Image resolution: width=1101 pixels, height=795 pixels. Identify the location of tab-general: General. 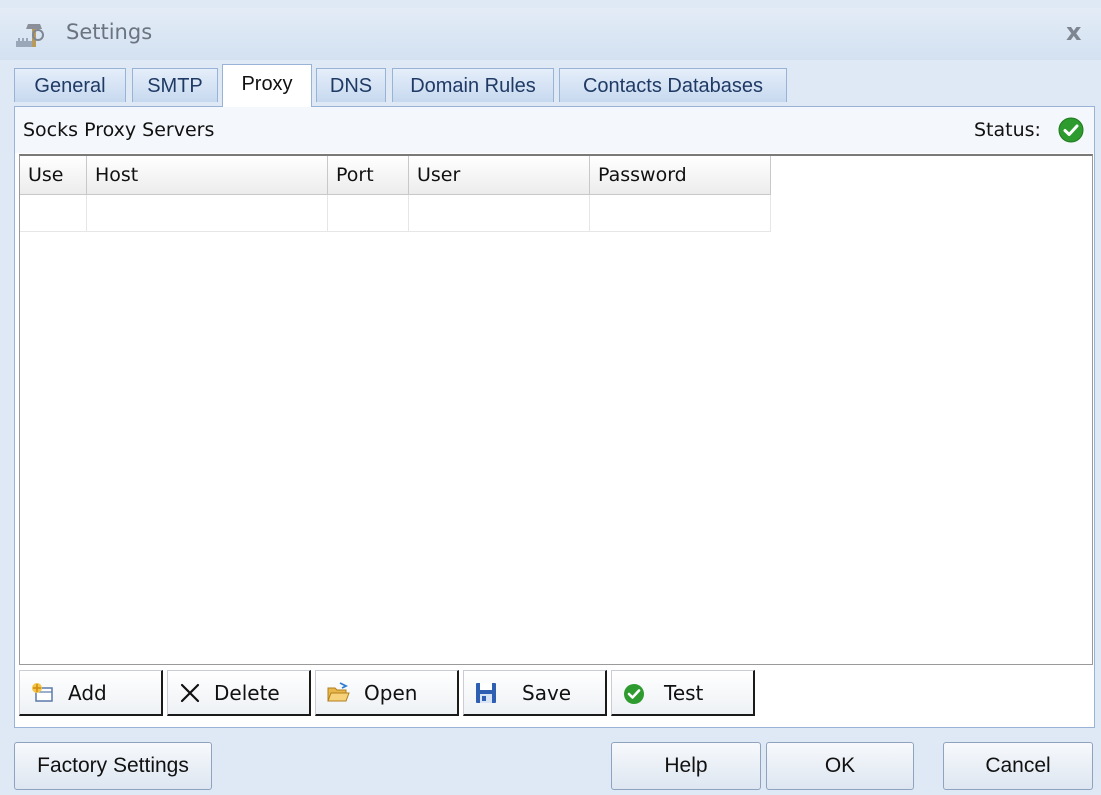
(70, 85).